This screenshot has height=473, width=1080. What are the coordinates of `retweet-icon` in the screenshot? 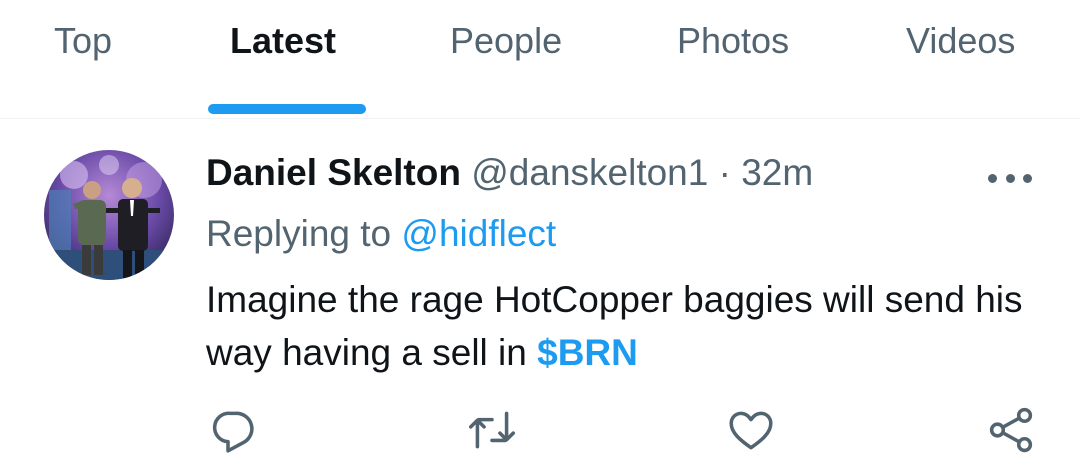 It's located at (492, 430).